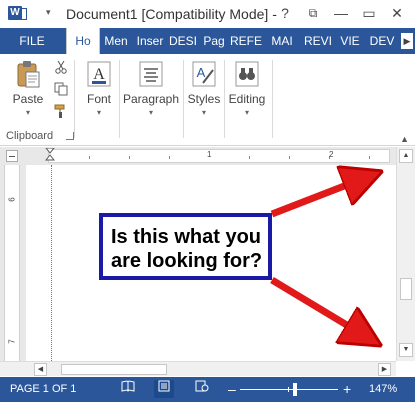  Describe the element at coordinates (150, 41) in the screenshot. I see `tab-insert: Inser` at that location.